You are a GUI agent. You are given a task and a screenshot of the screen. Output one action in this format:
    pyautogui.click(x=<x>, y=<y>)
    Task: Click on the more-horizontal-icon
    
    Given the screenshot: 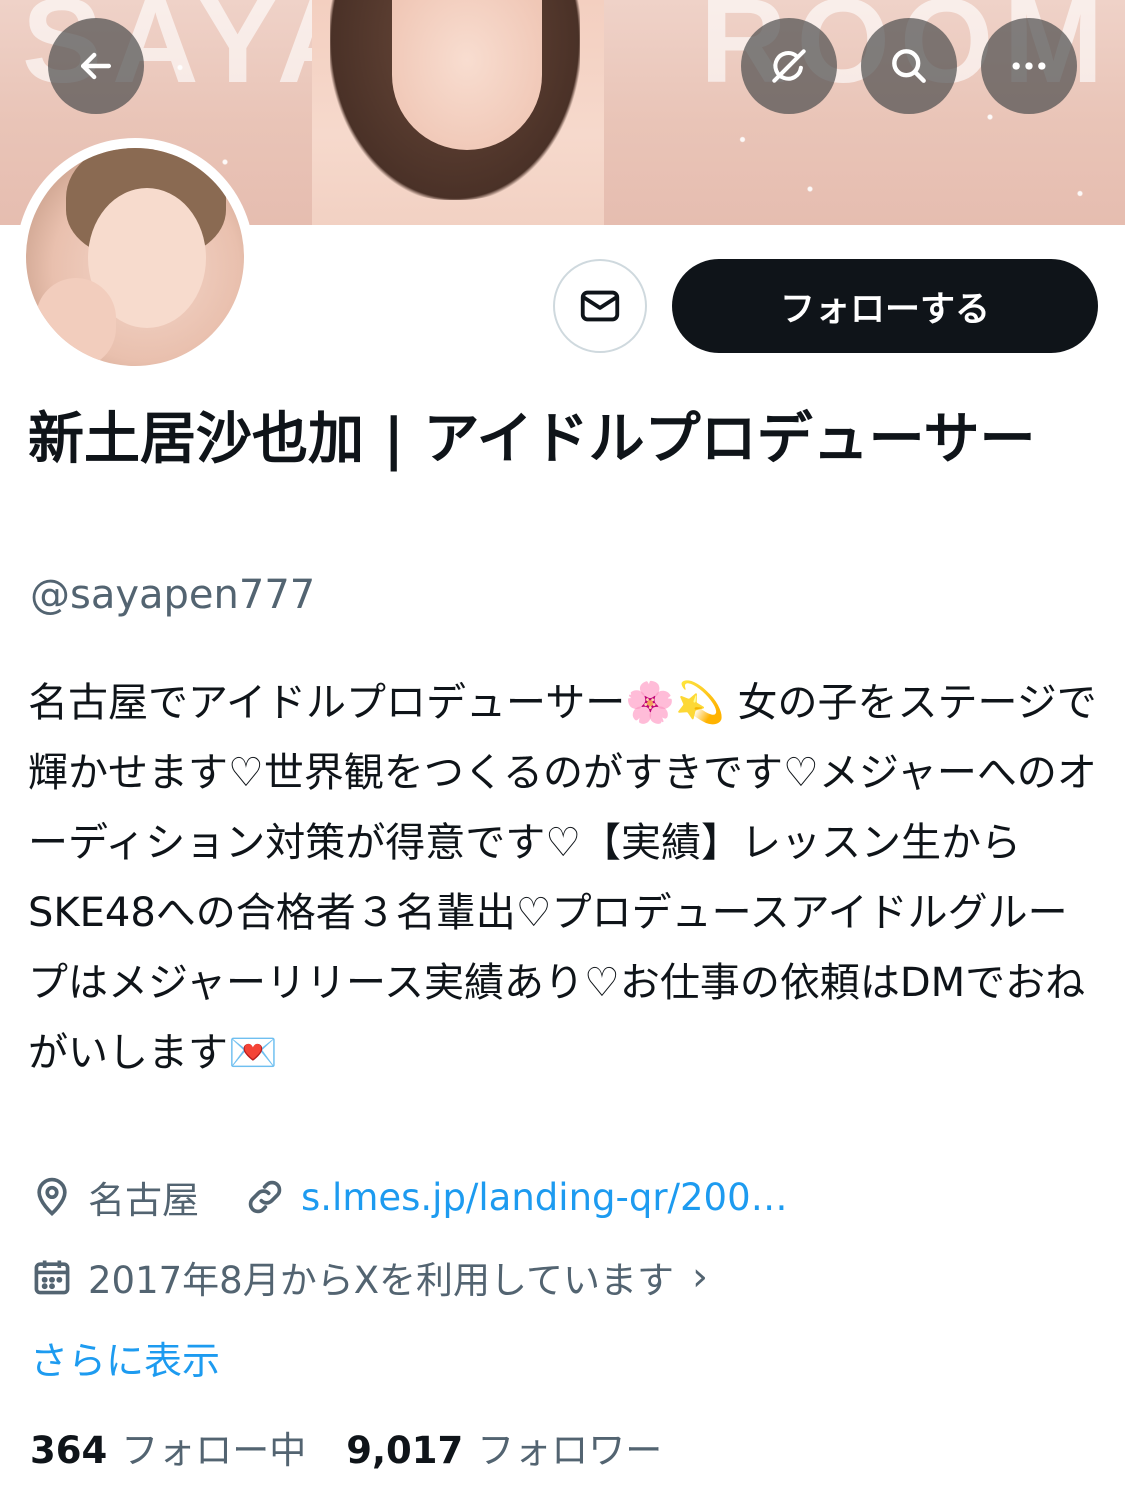 What is the action you would take?
    pyautogui.click(x=1029, y=66)
    